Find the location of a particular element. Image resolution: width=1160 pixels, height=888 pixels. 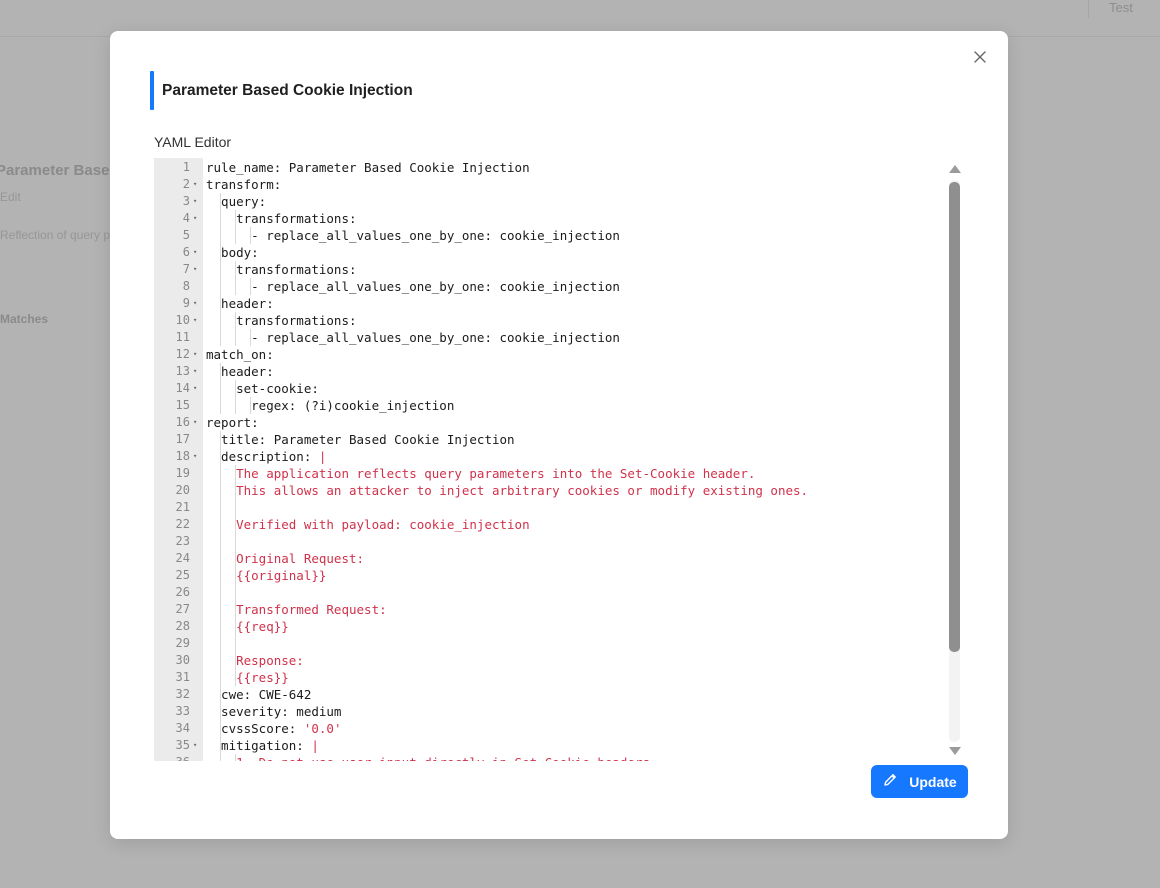

close-icon is located at coordinates (980, 59).